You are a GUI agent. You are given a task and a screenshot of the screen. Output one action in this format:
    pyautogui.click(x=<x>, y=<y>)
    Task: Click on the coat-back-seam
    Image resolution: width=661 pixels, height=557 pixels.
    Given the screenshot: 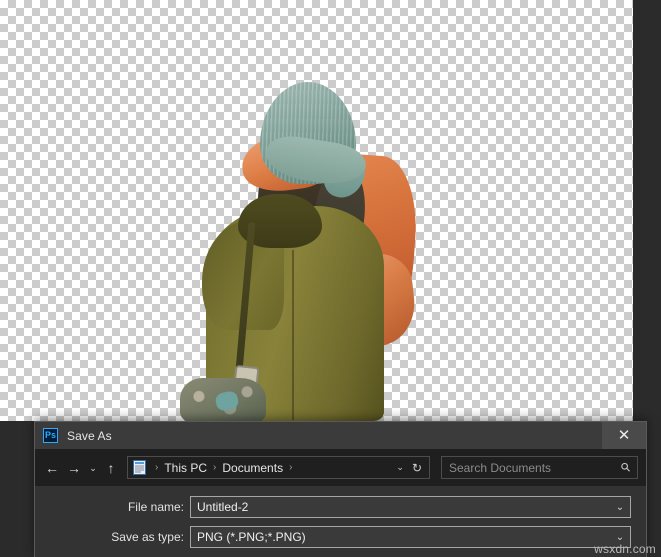 What is the action you would take?
    pyautogui.click(x=293, y=335)
    